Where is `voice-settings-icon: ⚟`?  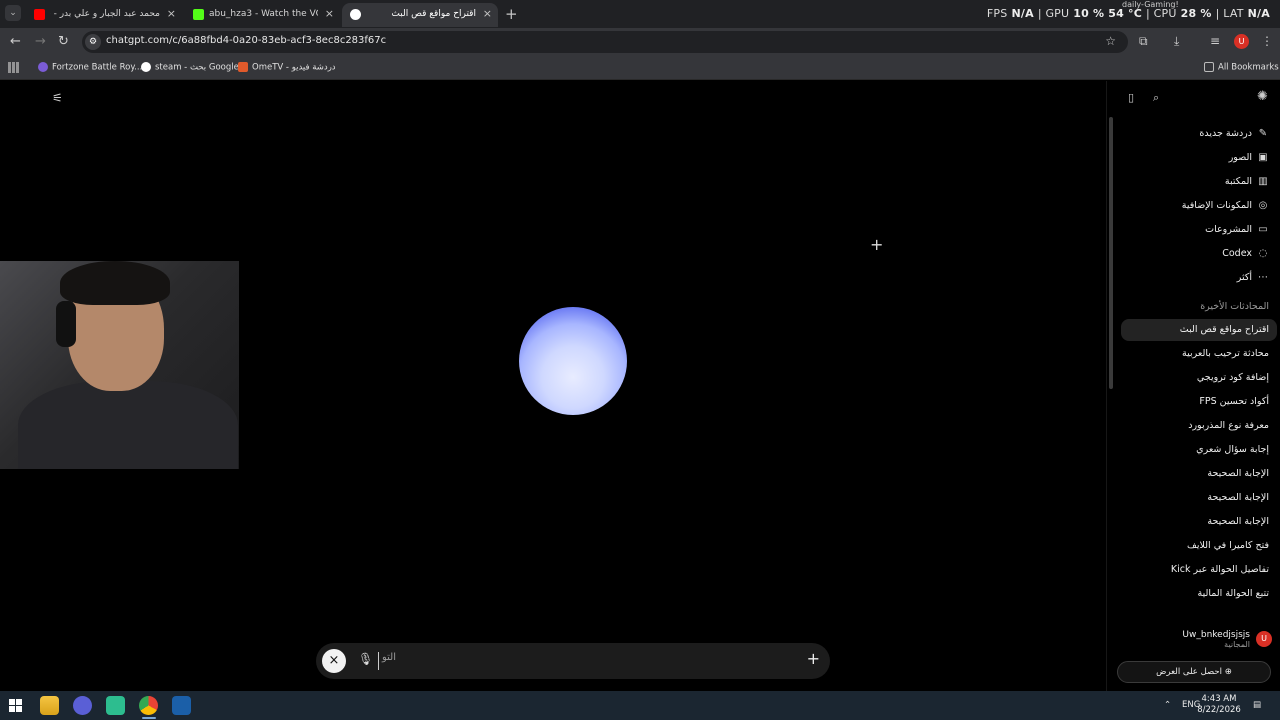
voice-settings-icon: ⚟ is located at coordinates (57, 98).